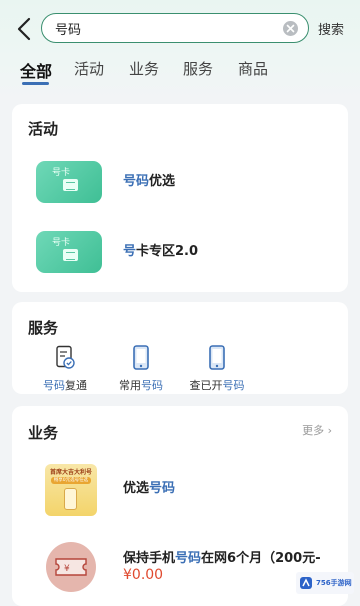 The image size is (360, 606). I want to click on activity-item-number-select: 号码优选, so click(149, 179).